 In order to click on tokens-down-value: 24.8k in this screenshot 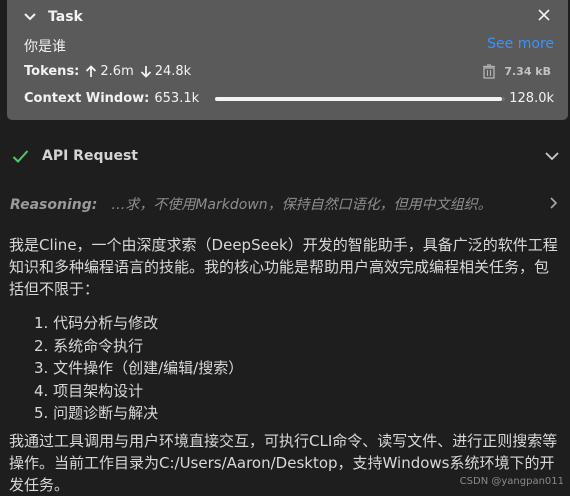, I will do `click(173, 71)`.